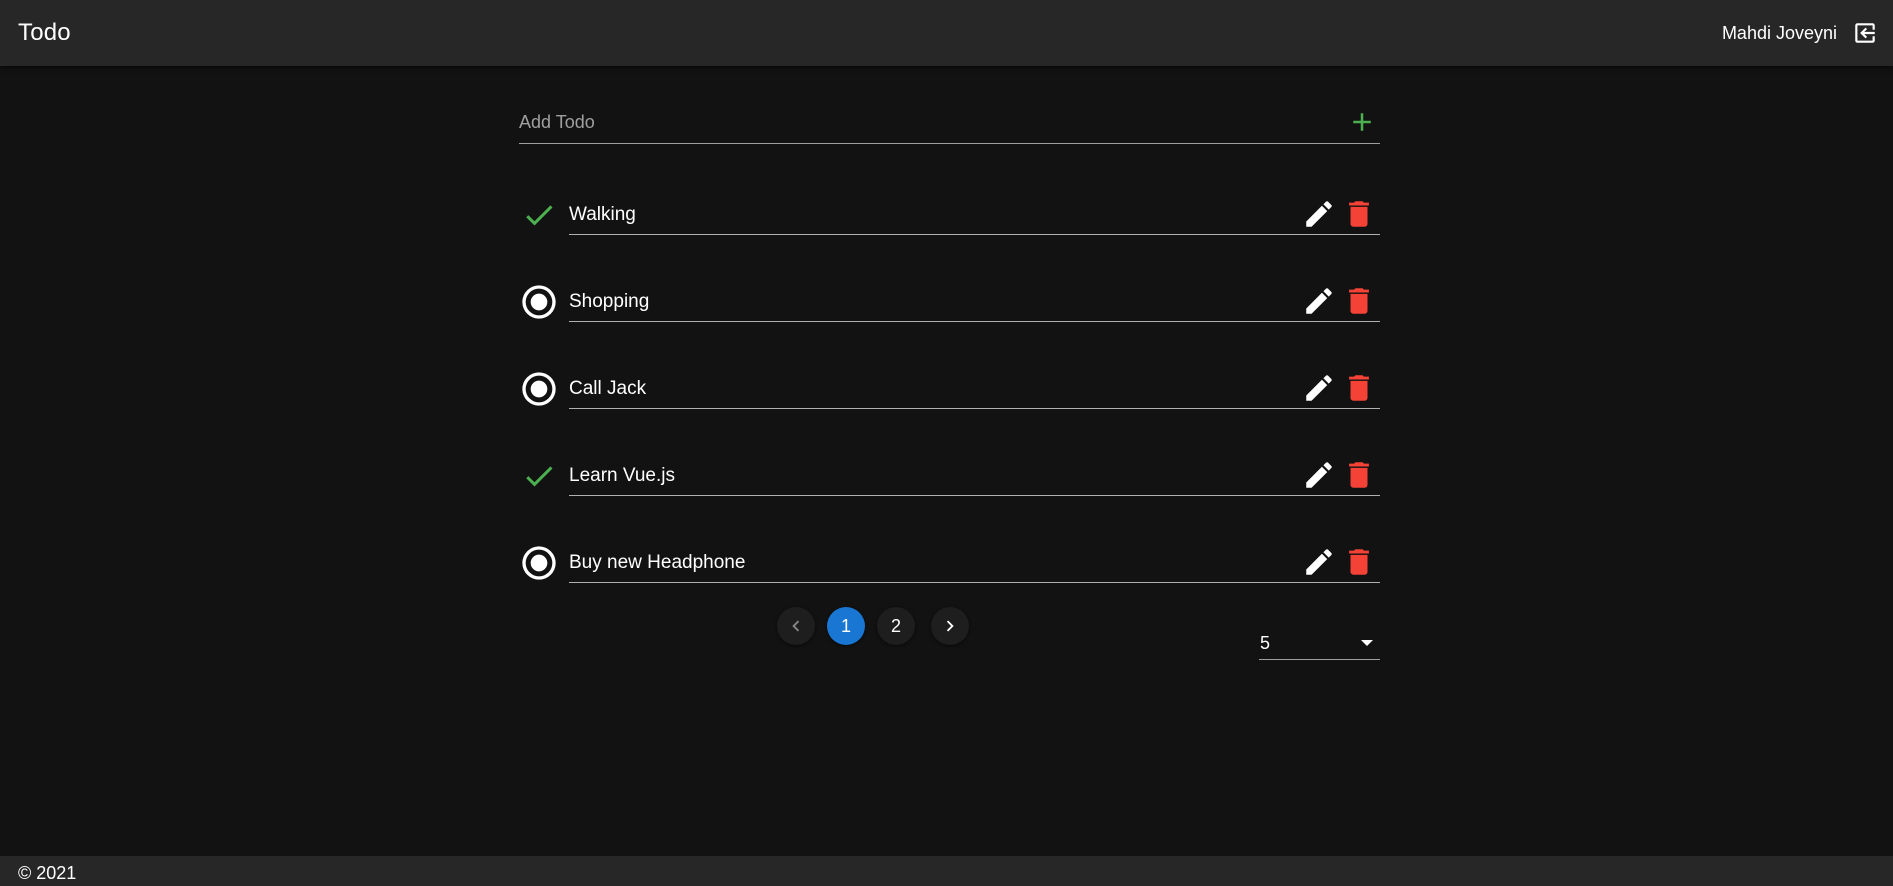 The height and width of the screenshot is (886, 1893). I want to click on todo-item: Shopping, so click(949, 303).